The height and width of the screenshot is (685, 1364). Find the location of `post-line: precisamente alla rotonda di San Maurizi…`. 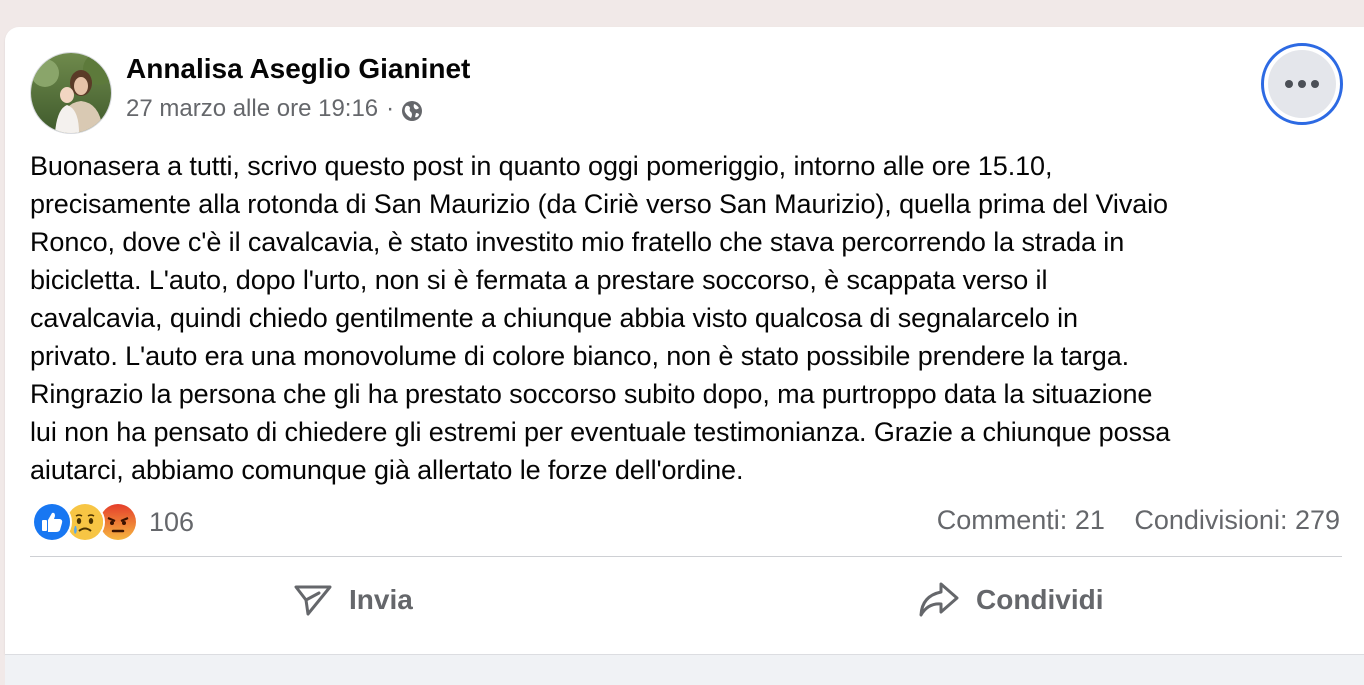

post-line: precisamente alla rotonda di San Maurizi… is located at coordinates (599, 204).